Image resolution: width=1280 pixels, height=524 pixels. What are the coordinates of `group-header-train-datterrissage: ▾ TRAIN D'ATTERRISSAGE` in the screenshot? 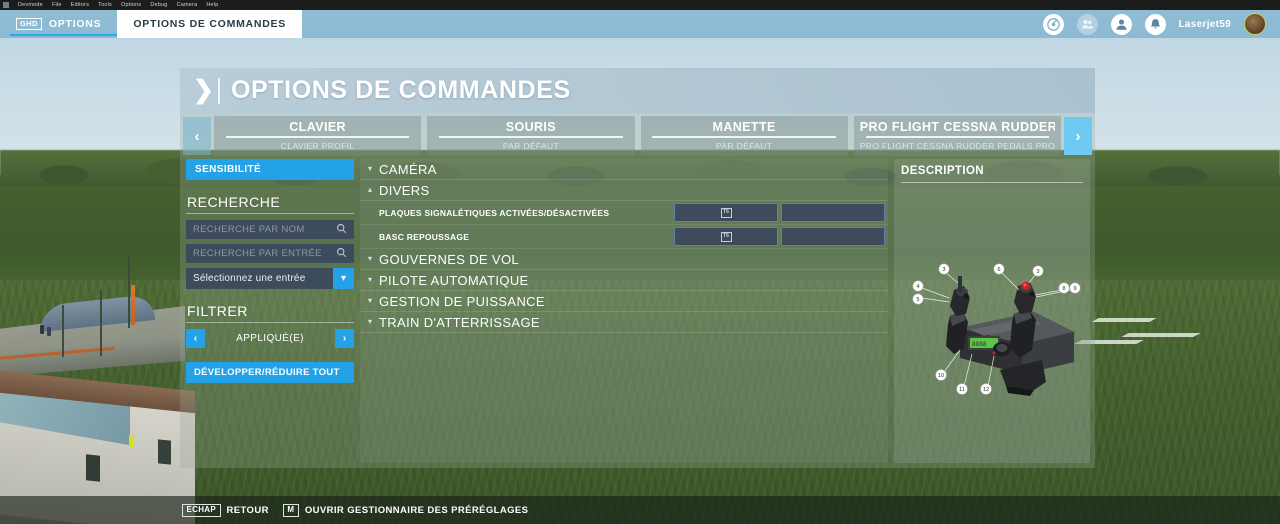 It's located at (624, 322).